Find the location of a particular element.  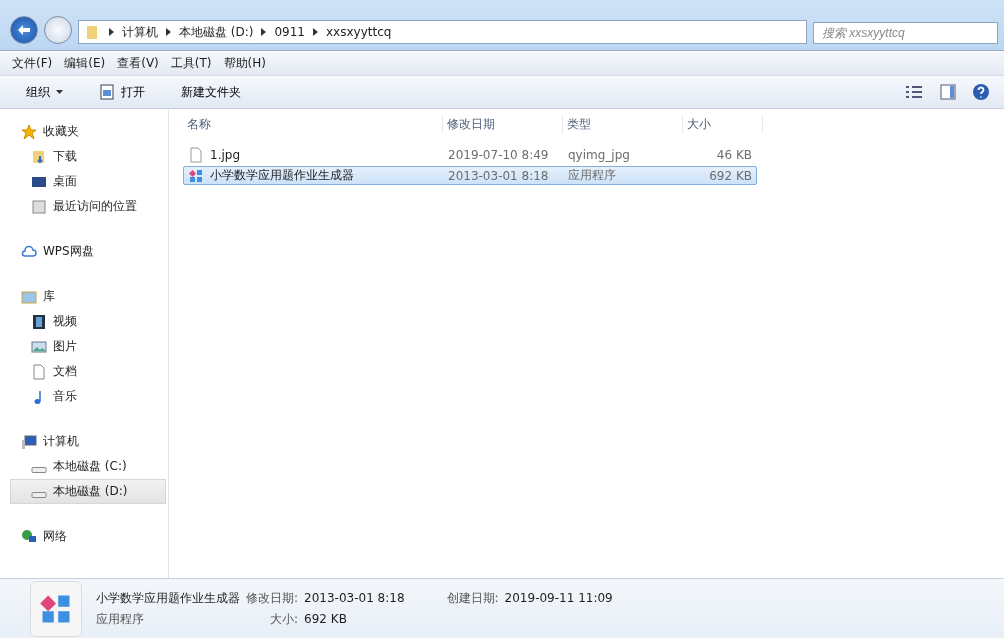

file-row: 1.jpg 2019-07-10 8:49 qyimg_jpg 46 KB is located at coordinates (470, 154).